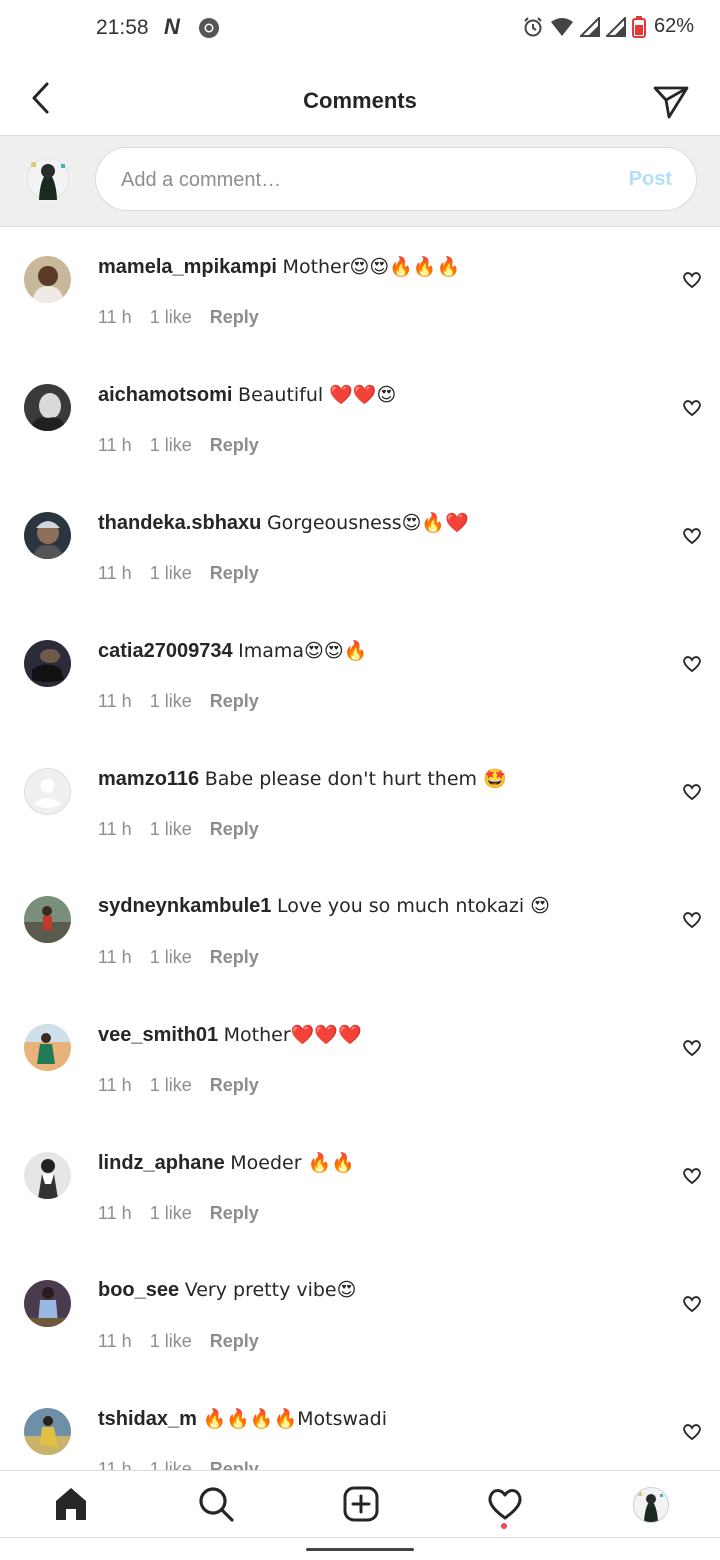 The image size is (720, 1560). What do you see at coordinates (360, 1187) in the screenshot?
I see `comment-item: lindz_aphane Moeder 🔥🔥 11 h 1 like Reply` at bounding box center [360, 1187].